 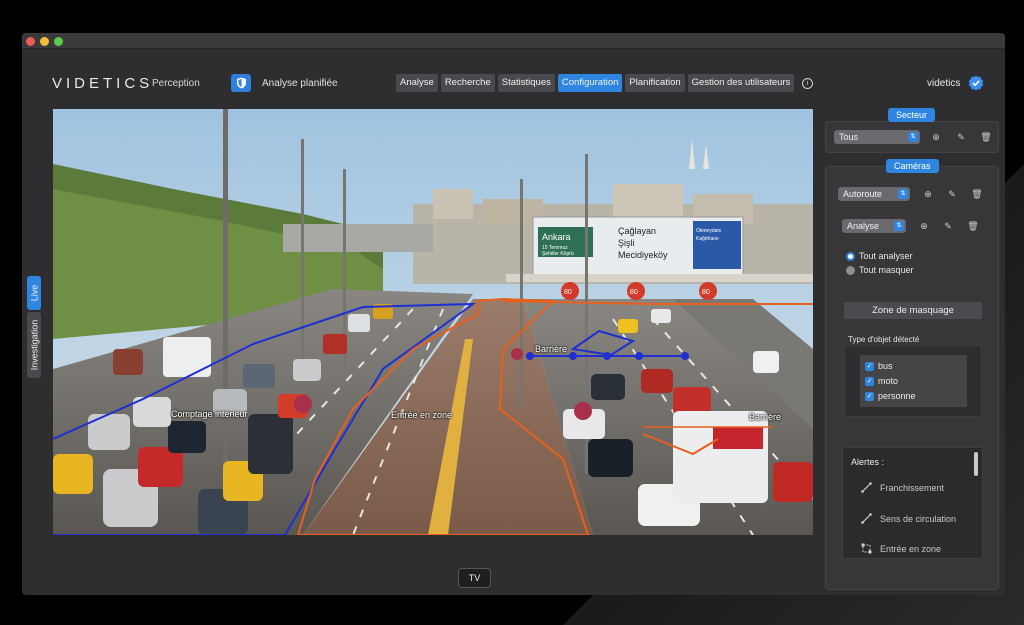 I want to click on tab-planification: Planification, so click(x=655, y=83).